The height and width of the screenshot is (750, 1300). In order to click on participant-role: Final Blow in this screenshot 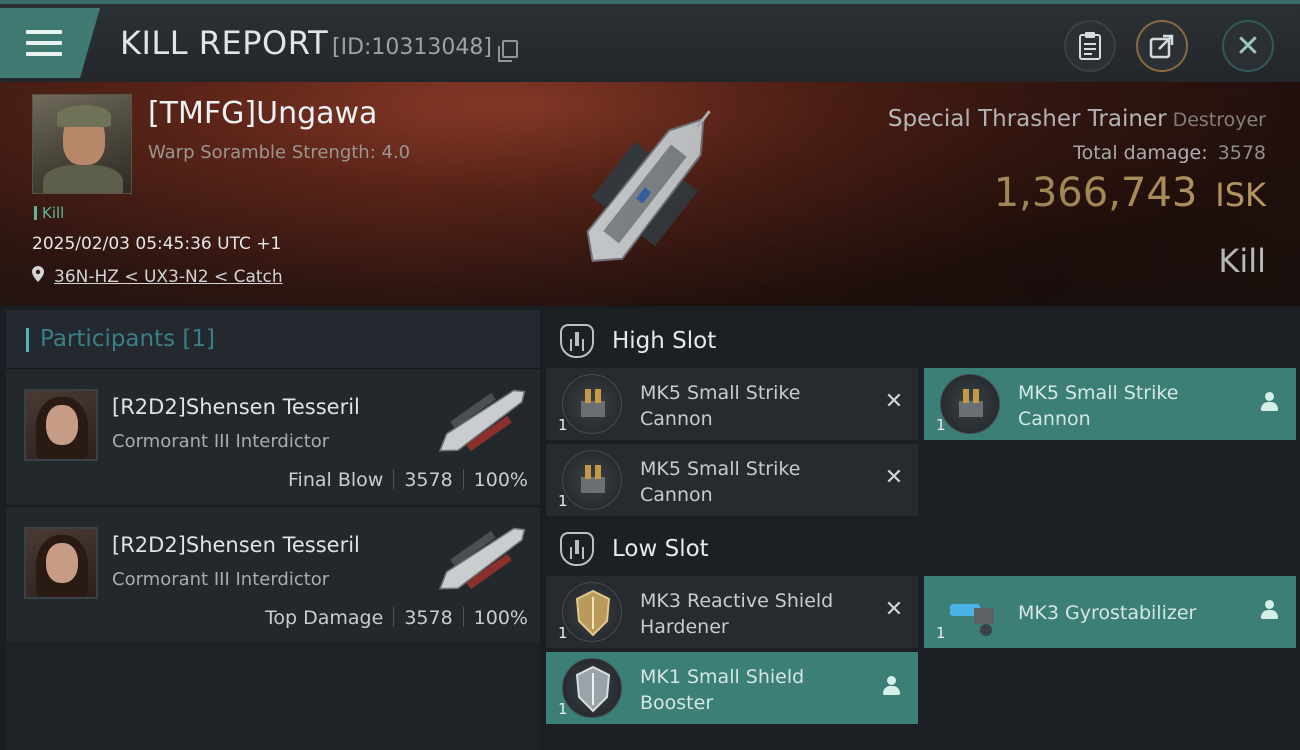, I will do `click(336, 480)`.